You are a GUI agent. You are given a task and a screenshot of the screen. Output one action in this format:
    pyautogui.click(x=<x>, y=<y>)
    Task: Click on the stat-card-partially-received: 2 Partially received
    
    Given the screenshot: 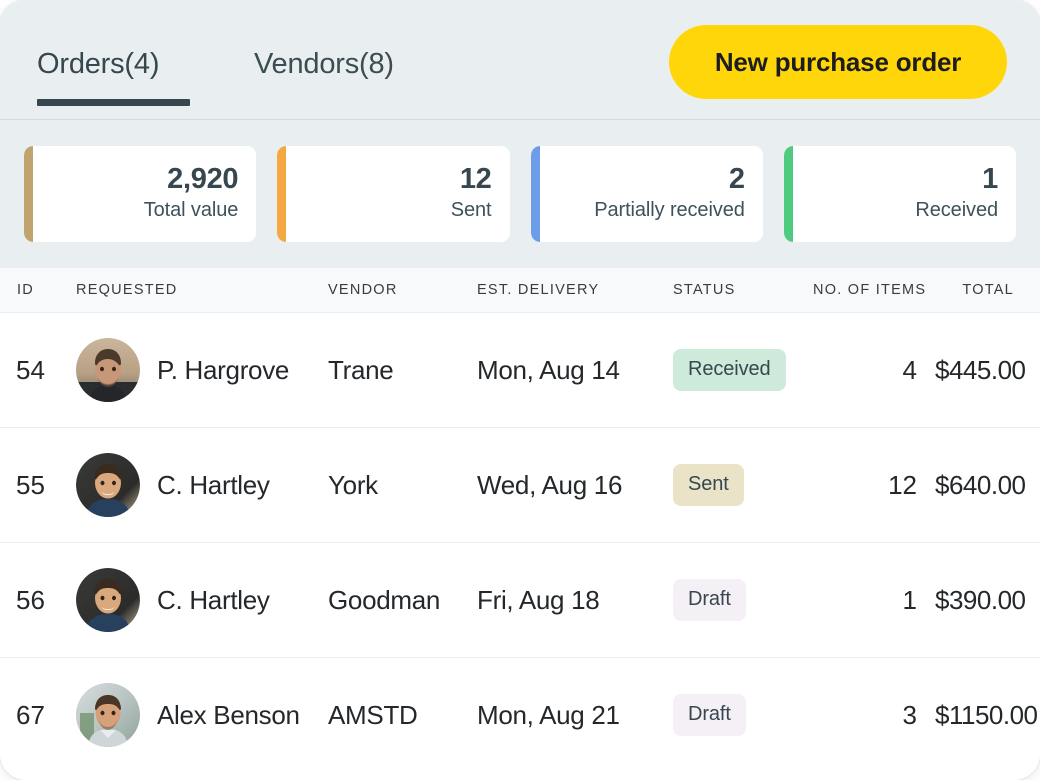 What is the action you would take?
    pyautogui.click(x=646, y=194)
    